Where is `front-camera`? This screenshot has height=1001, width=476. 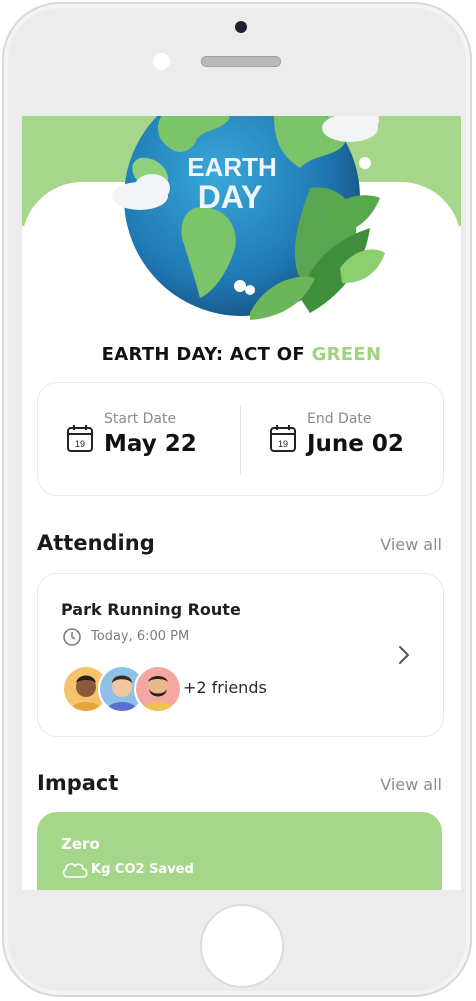
front-camera is located at coordinates (241, 27).